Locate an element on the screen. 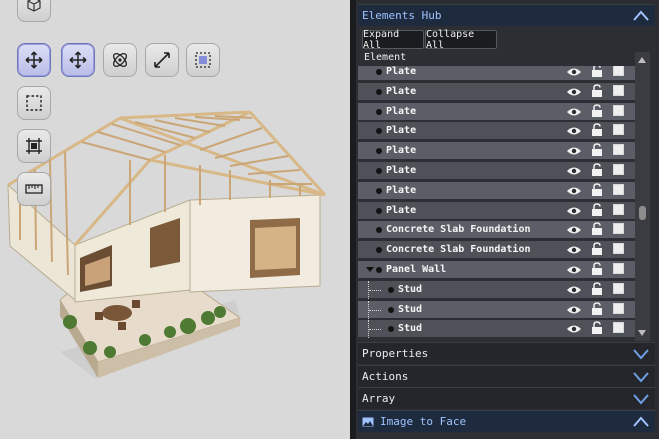  scroll-down-icon is located at coordinates (642, 333).